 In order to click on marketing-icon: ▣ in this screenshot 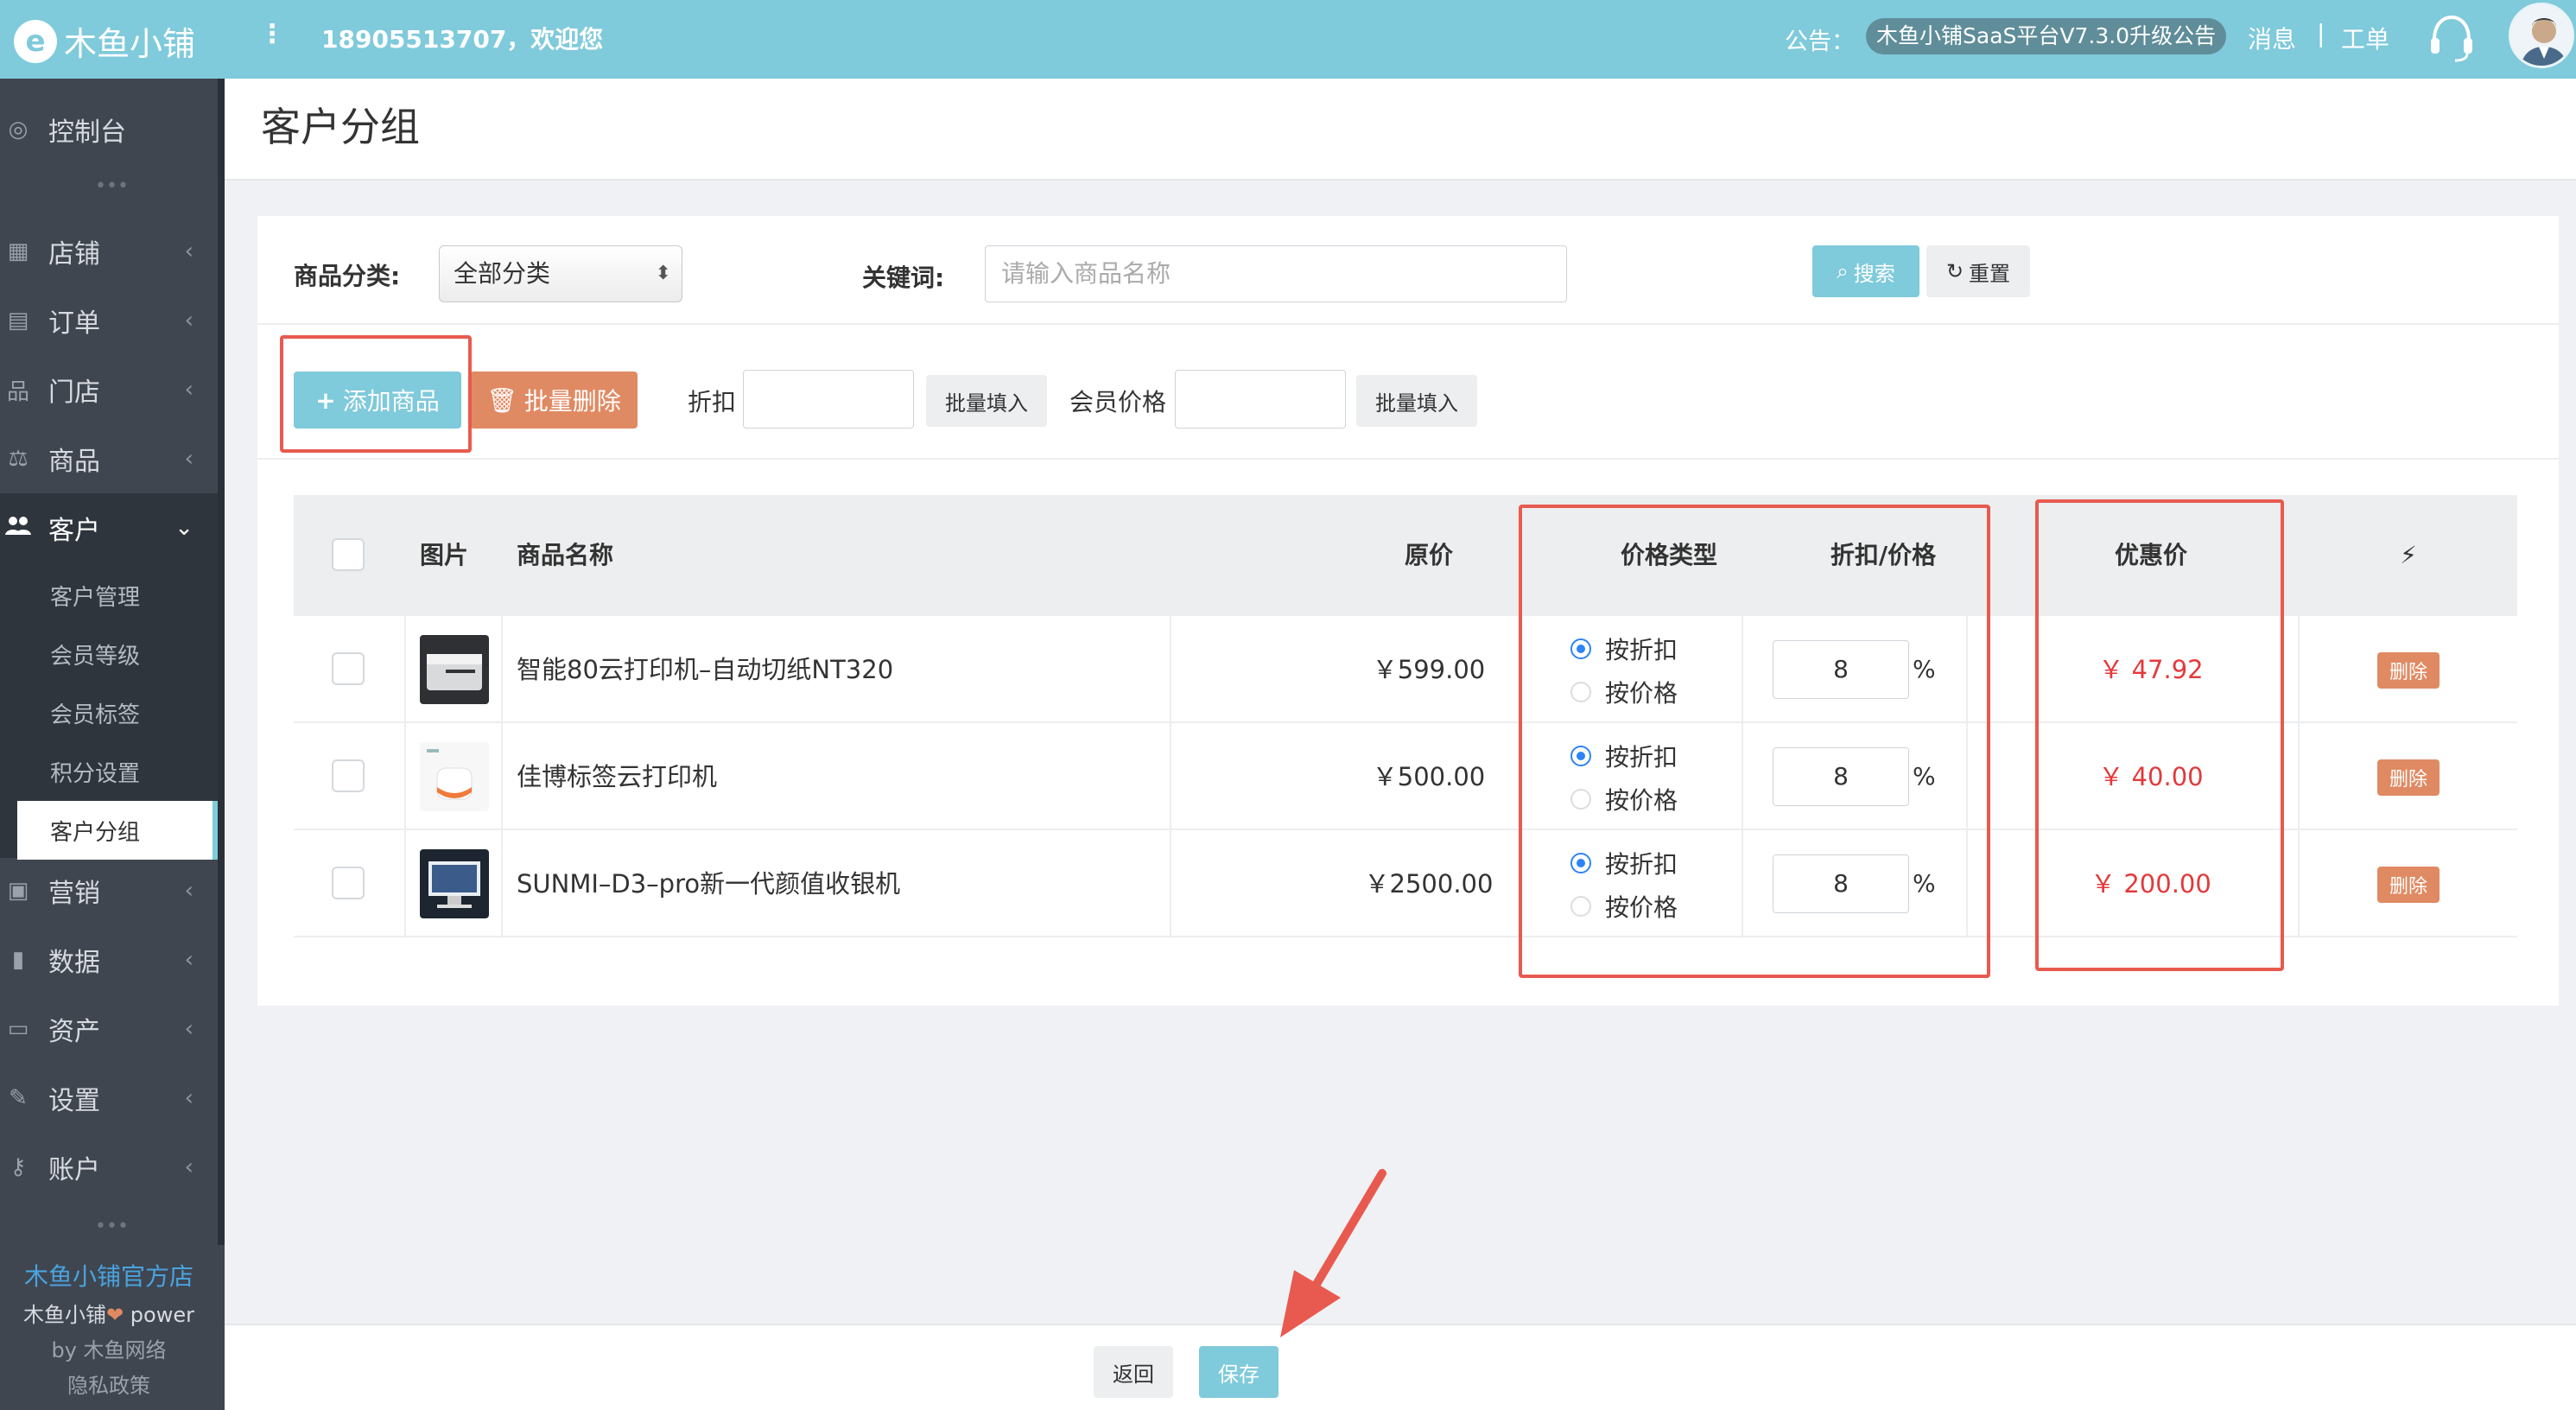, I will do `click(18, 891)`.